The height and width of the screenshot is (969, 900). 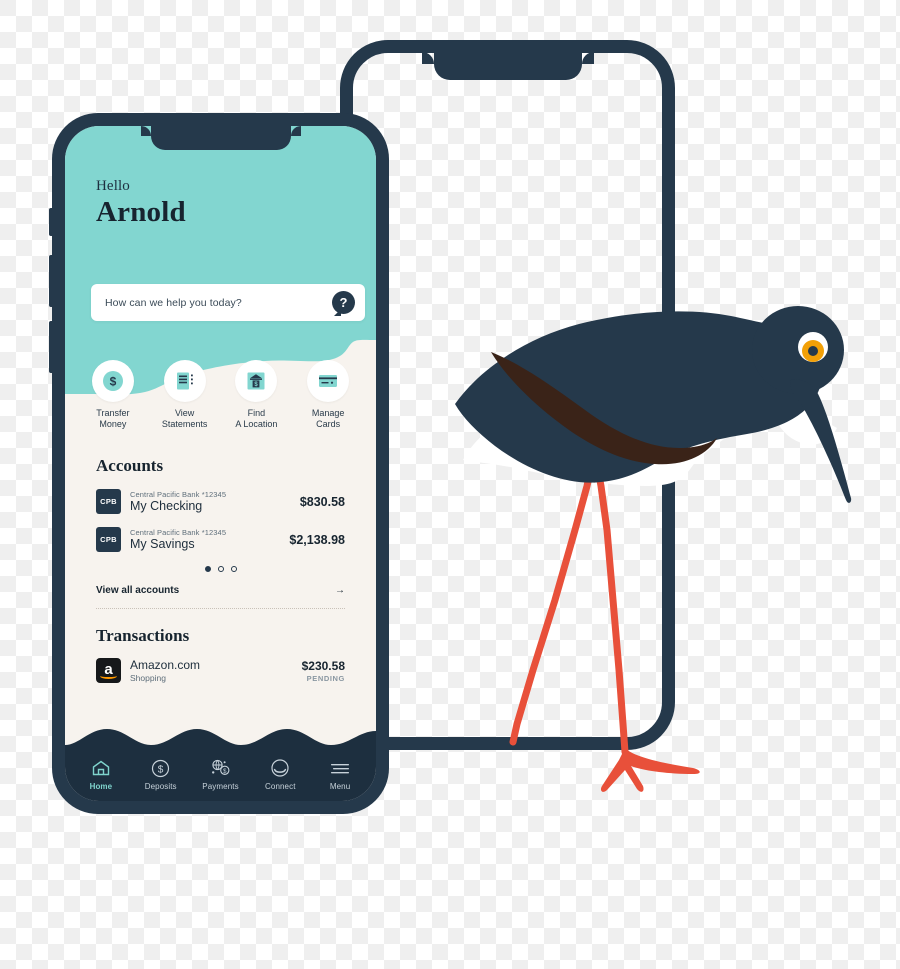 I want to click on house-icon, so click(x=101, y=768).